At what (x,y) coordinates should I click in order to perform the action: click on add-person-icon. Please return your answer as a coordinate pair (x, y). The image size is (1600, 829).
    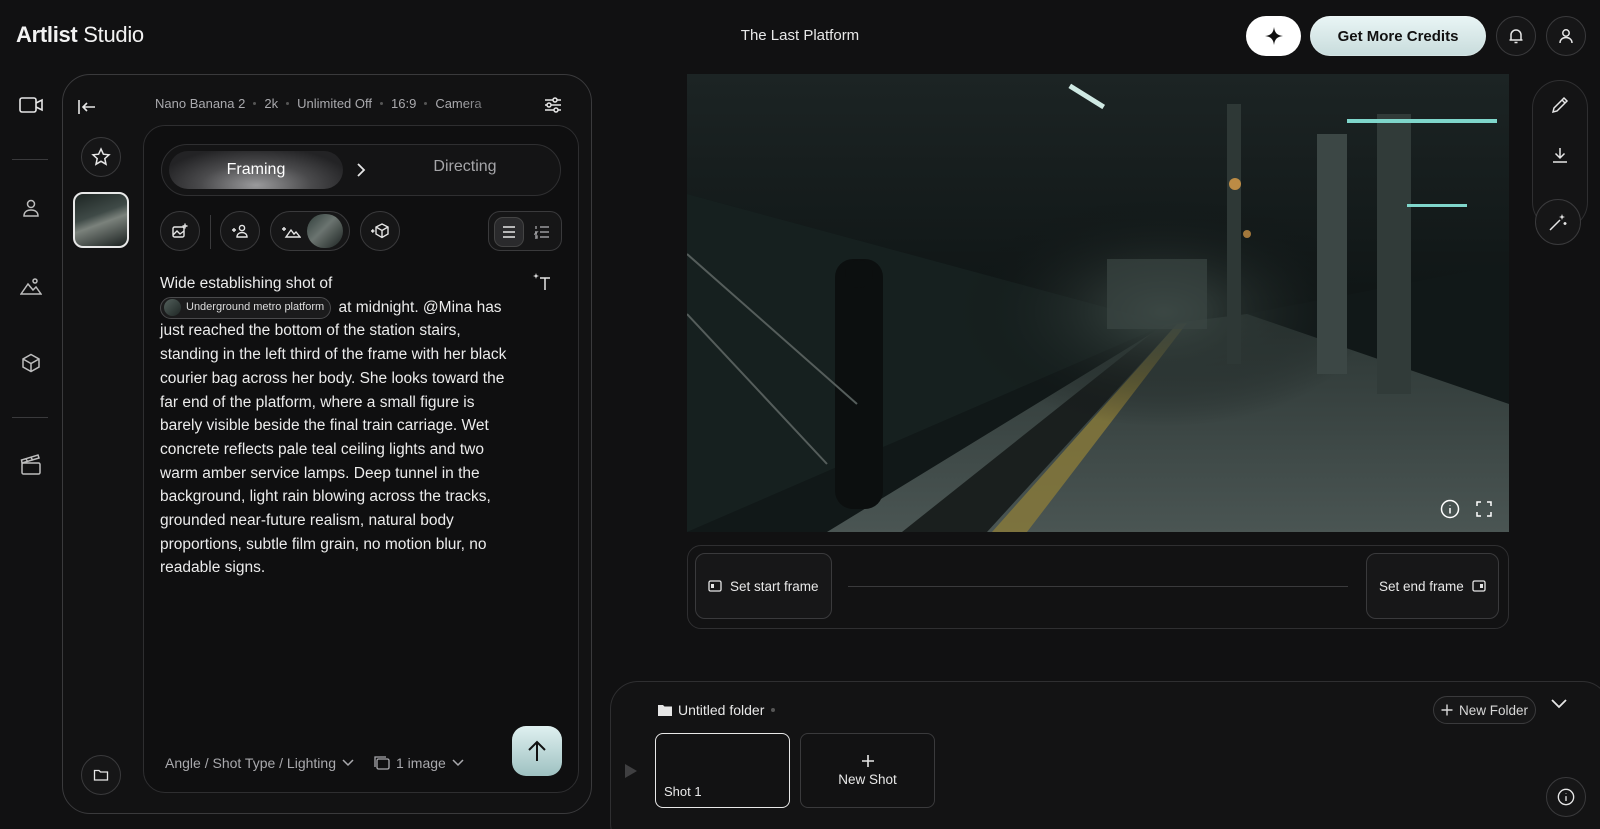
    Looking at the image, I should click on (240, 231).